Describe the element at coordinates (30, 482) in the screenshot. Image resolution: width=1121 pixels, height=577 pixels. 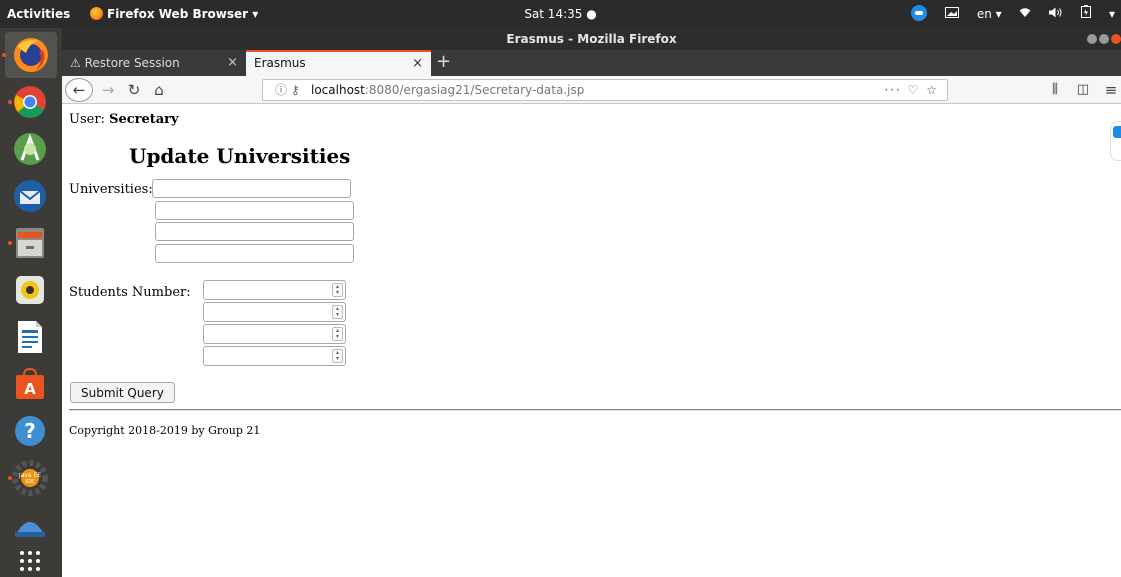
I see `svg-text: IDE` at that location.